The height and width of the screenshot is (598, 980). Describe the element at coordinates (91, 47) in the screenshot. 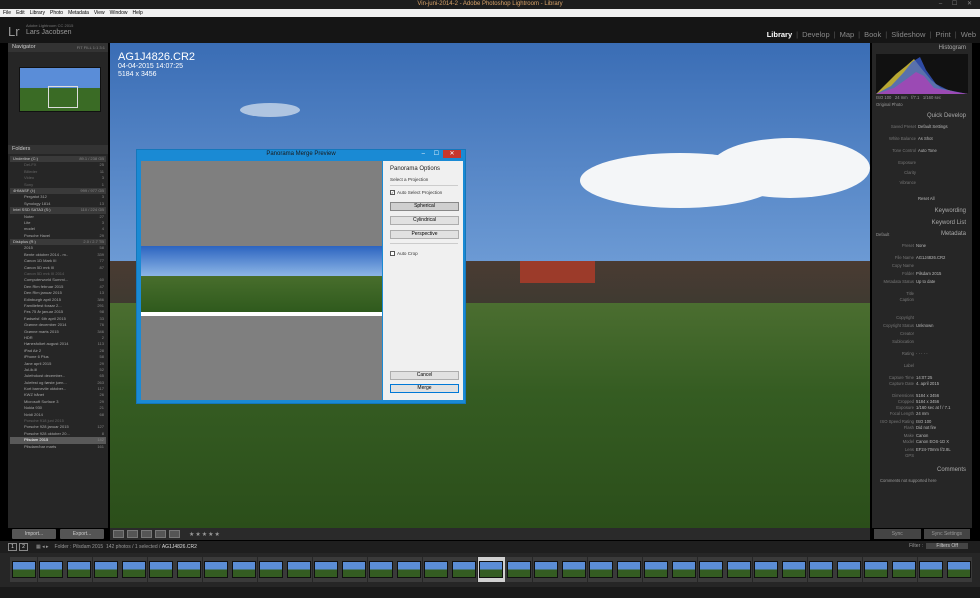

I see `navigator-zoom: FIT FILL 1:1 3:1` at that location.